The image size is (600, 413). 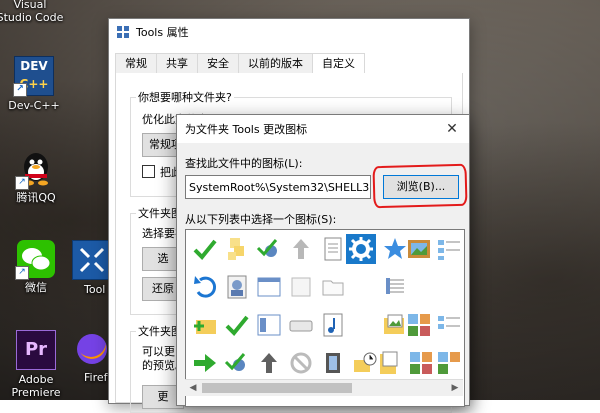 I want to click on desktop-icon-label: Premiere, so click(x=36, y=392).